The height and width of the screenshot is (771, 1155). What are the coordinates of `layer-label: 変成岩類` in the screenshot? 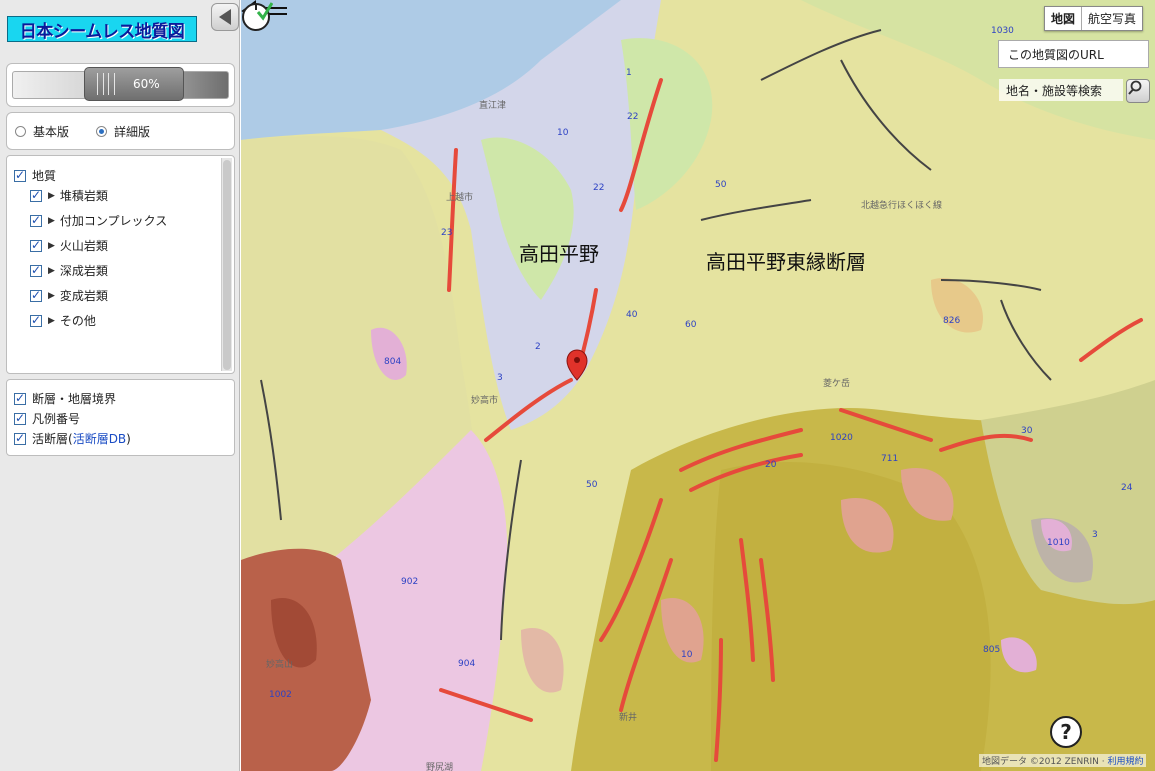 It's located at (83, 296).